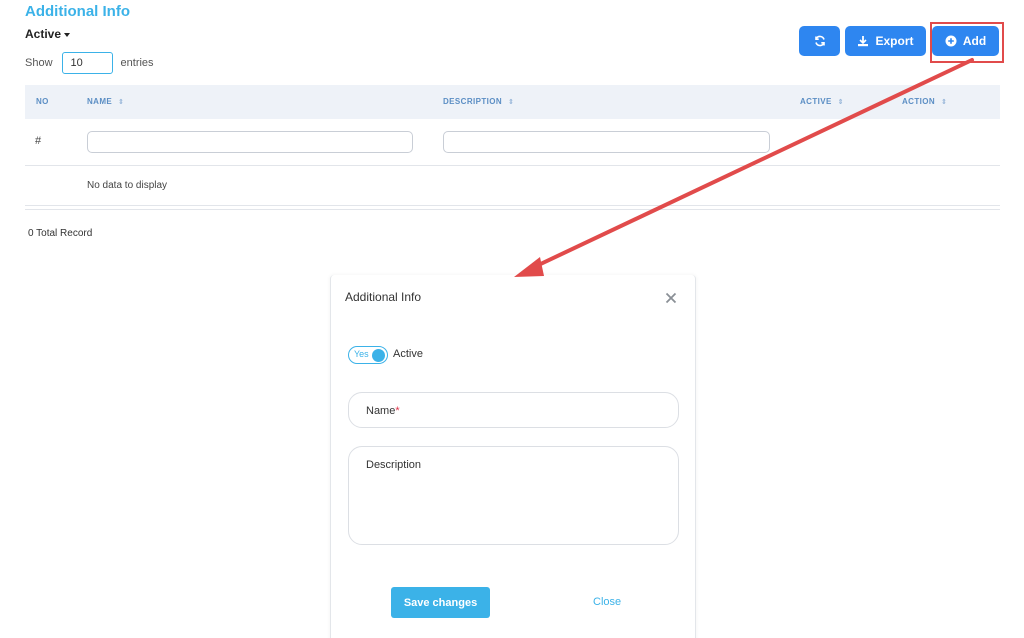 Image resolution: width=1024 pixels, height=638 pixels. I want to click on export-button: Export, so click(885, 41).